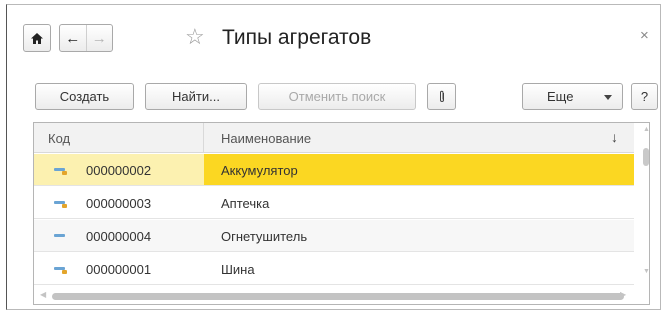  Describe the element at coordinates (419, 202) in the screenshot. I see `name-cell: Аптечка` at that location.